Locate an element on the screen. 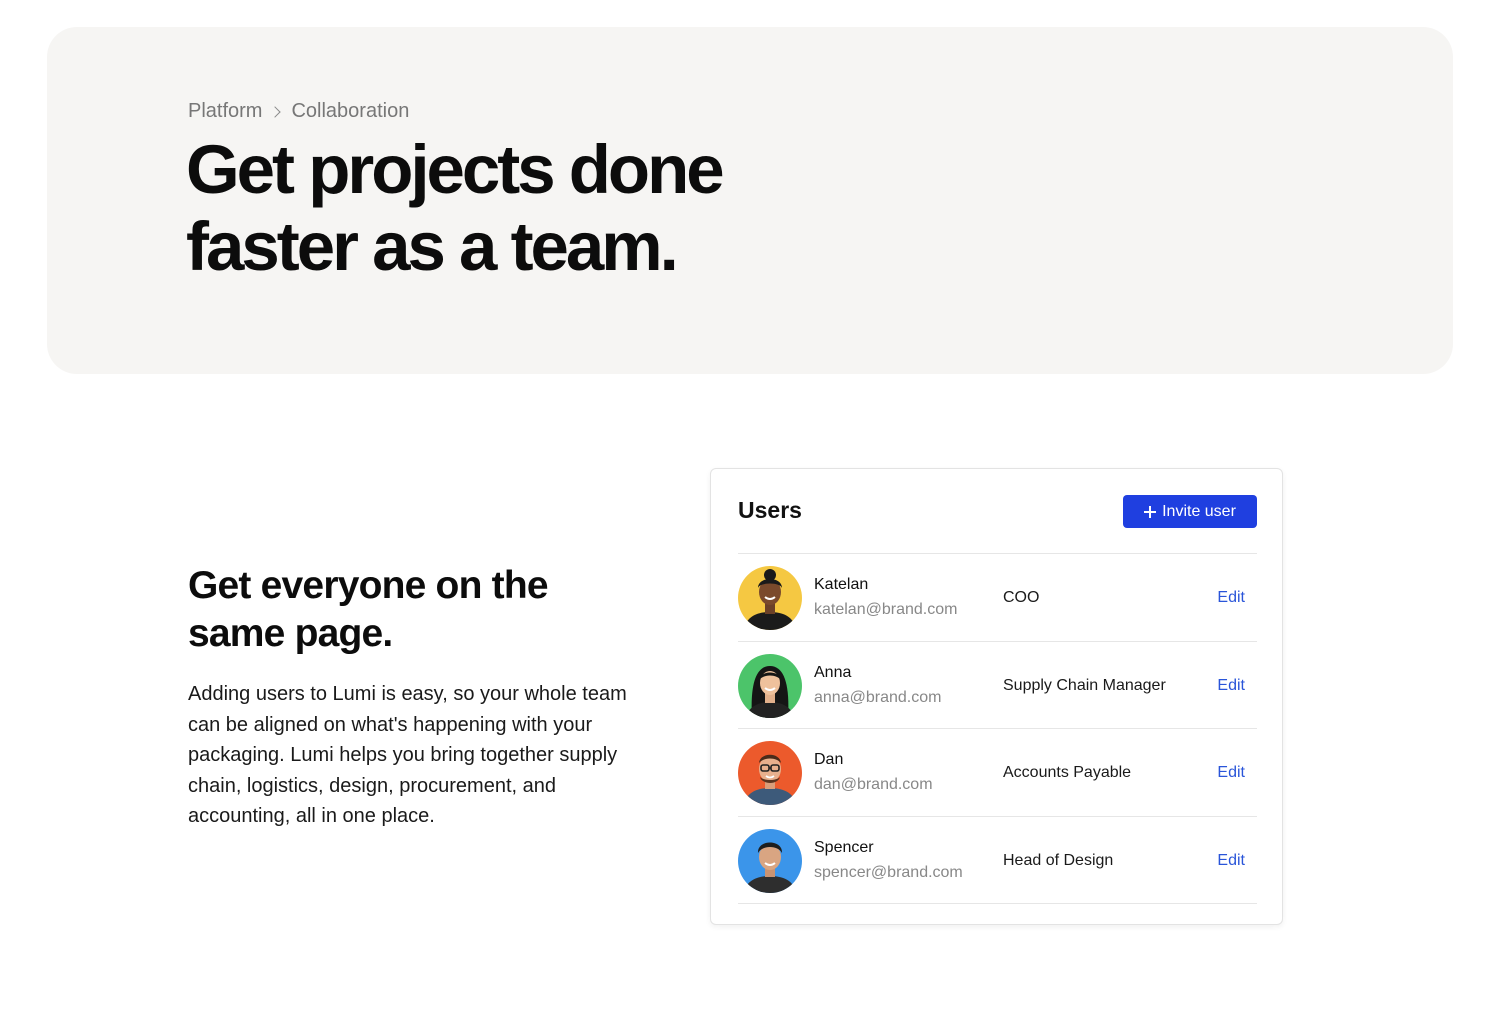 The width and height of the screenshot is (1500, 1023). page-title: Get projects done faster as a team. is located at coordinates (455, 208).